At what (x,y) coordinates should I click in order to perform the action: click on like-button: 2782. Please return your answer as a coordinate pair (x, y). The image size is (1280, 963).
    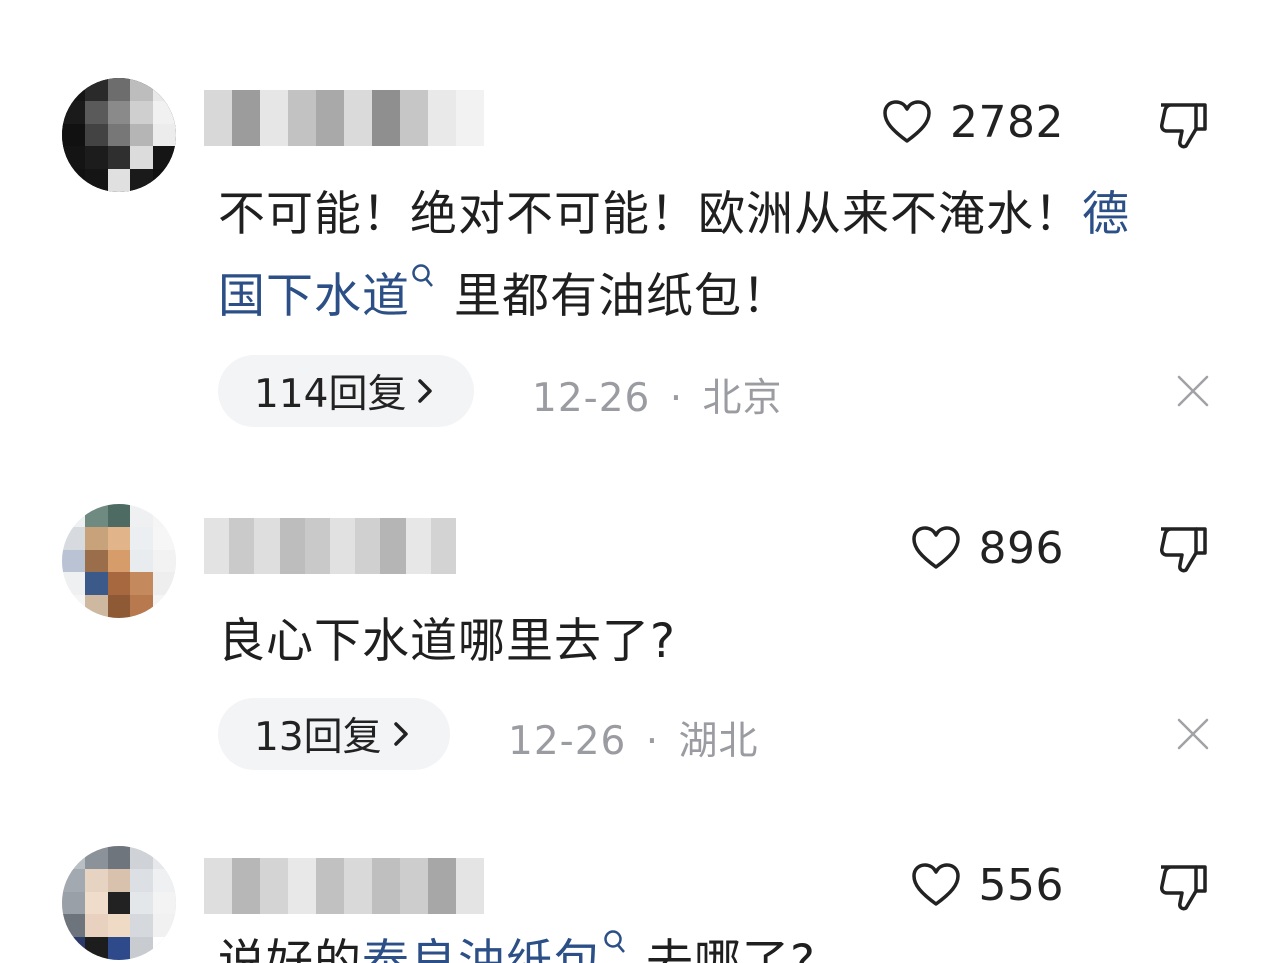
    Looking at the image, I should click on (973, 122).